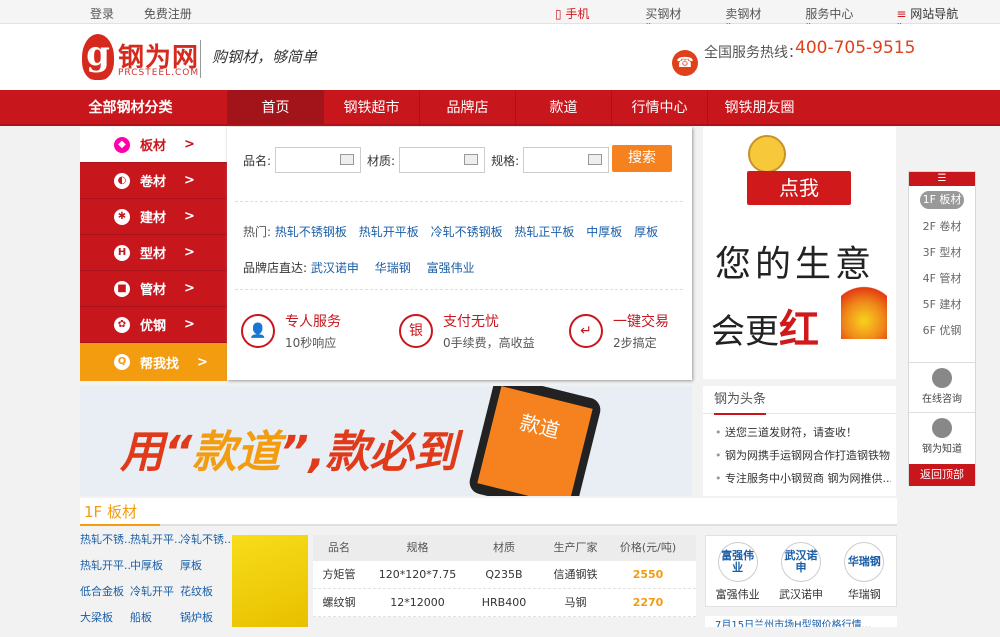  What do you see at coordinates (942, 475) in the screenshot?
I see `back-to-top-button: 返回顶部` at bounding box center [942, 475].